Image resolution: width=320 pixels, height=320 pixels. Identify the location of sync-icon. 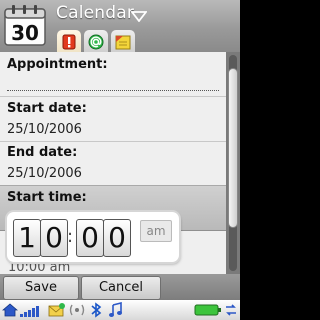
(231, 310).